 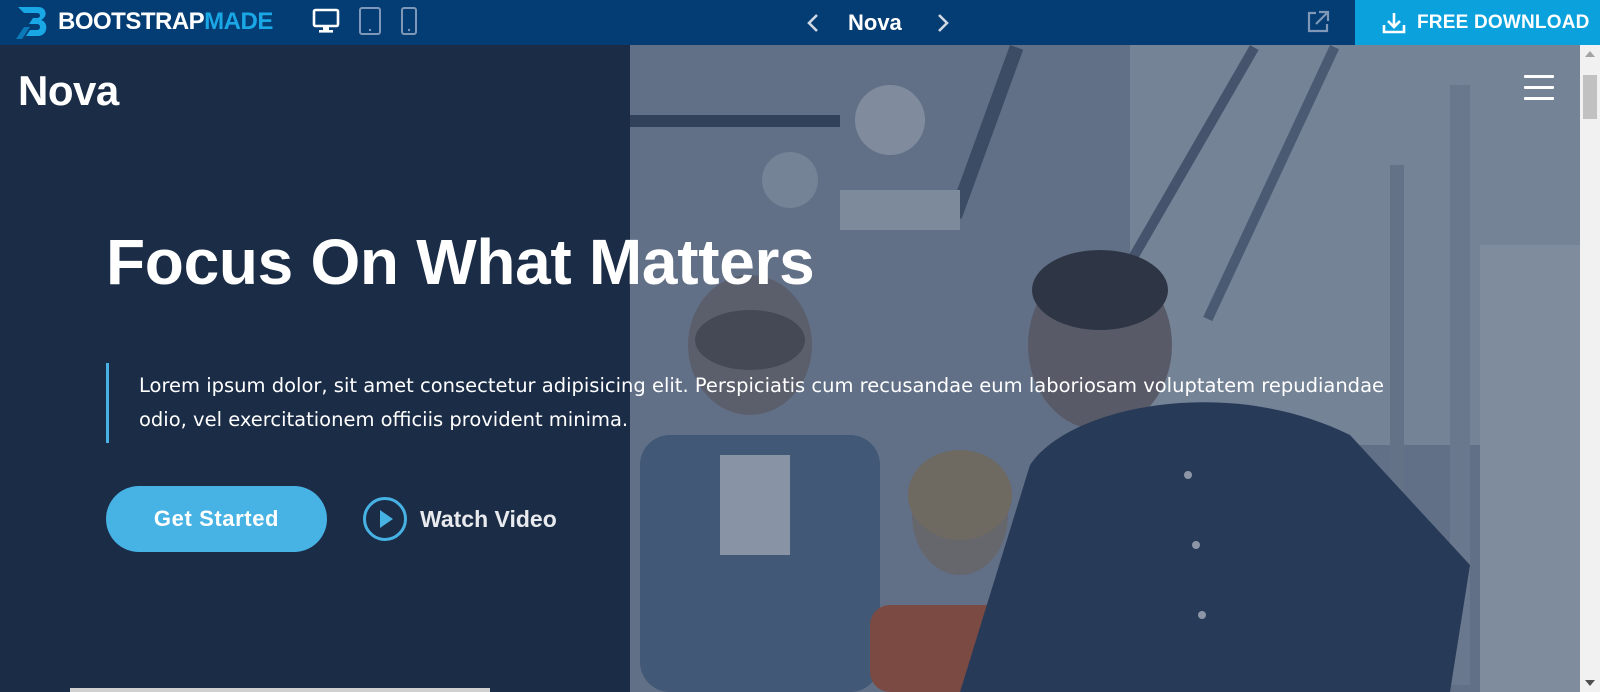 I want to click on vertical-scrollbar, so click(x=1590, y=368).